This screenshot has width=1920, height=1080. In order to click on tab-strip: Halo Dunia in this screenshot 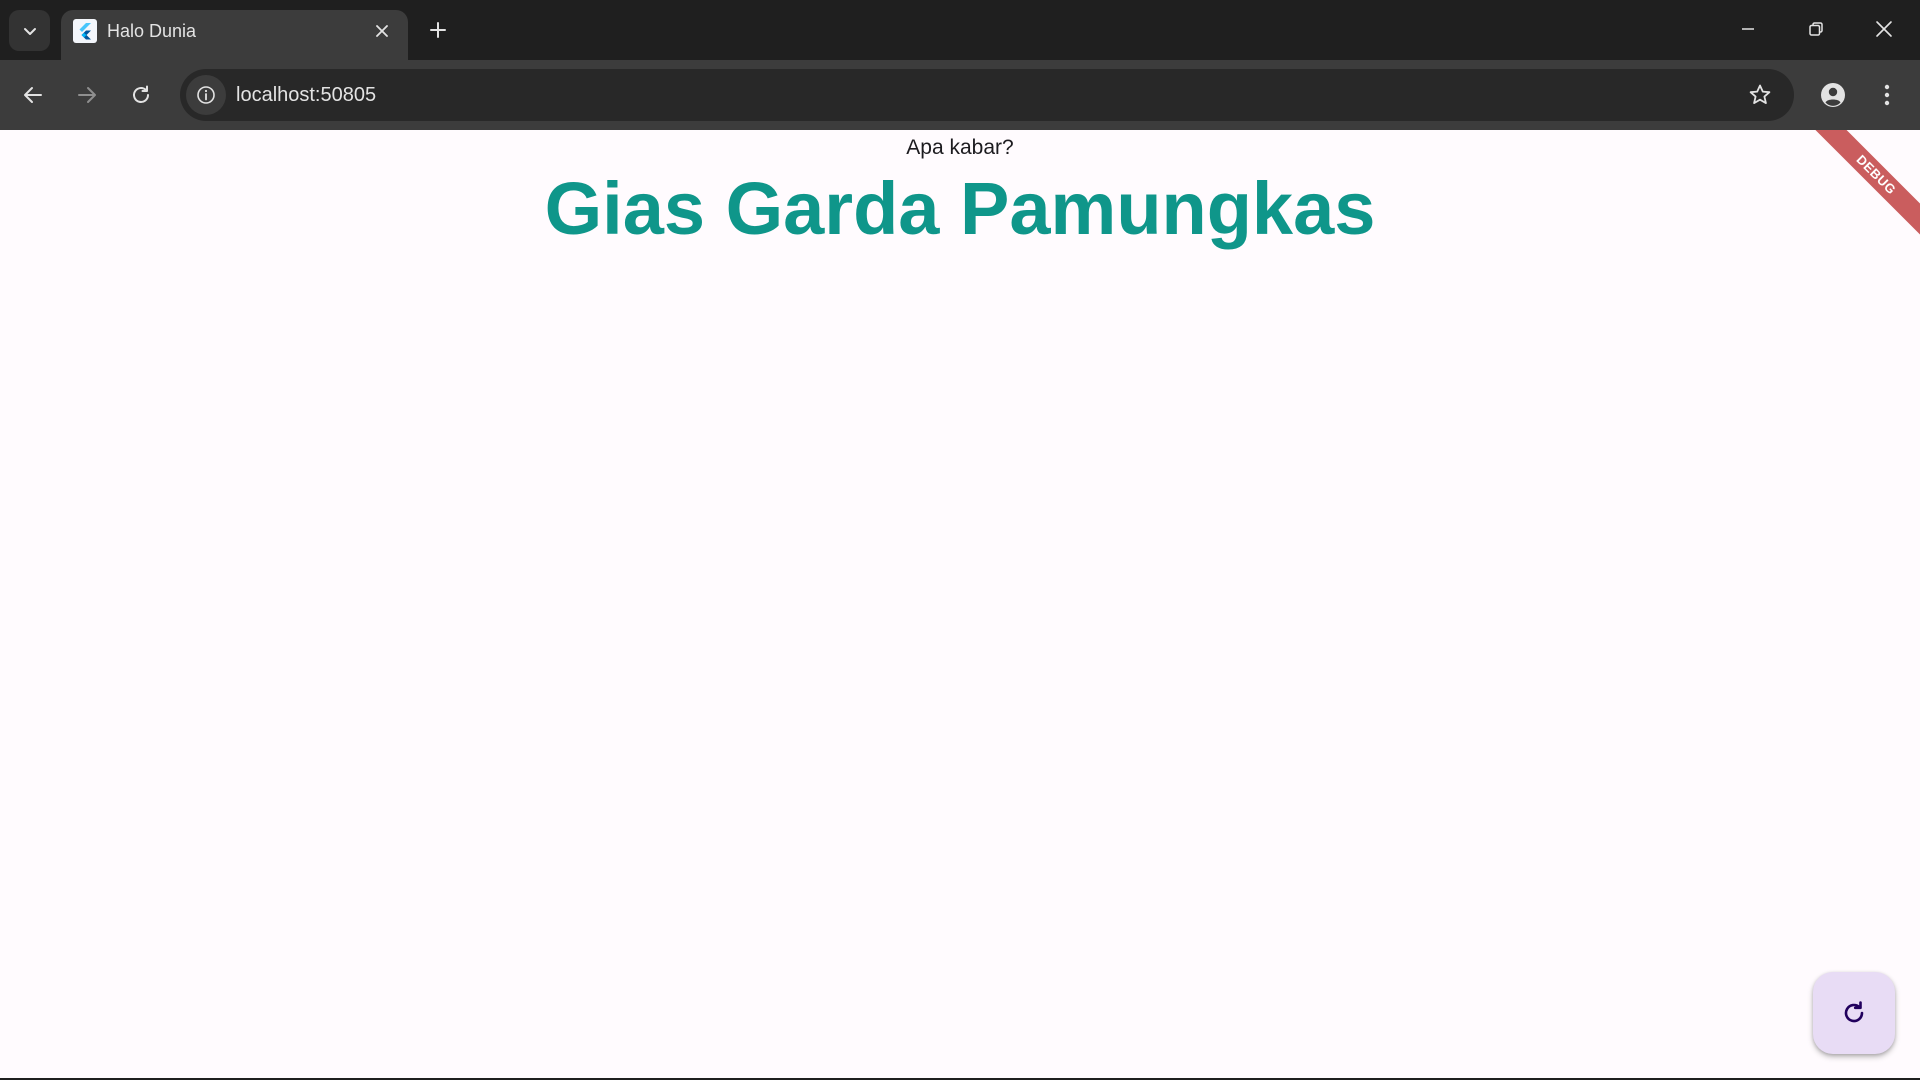, I will do `click(960, 30)`.